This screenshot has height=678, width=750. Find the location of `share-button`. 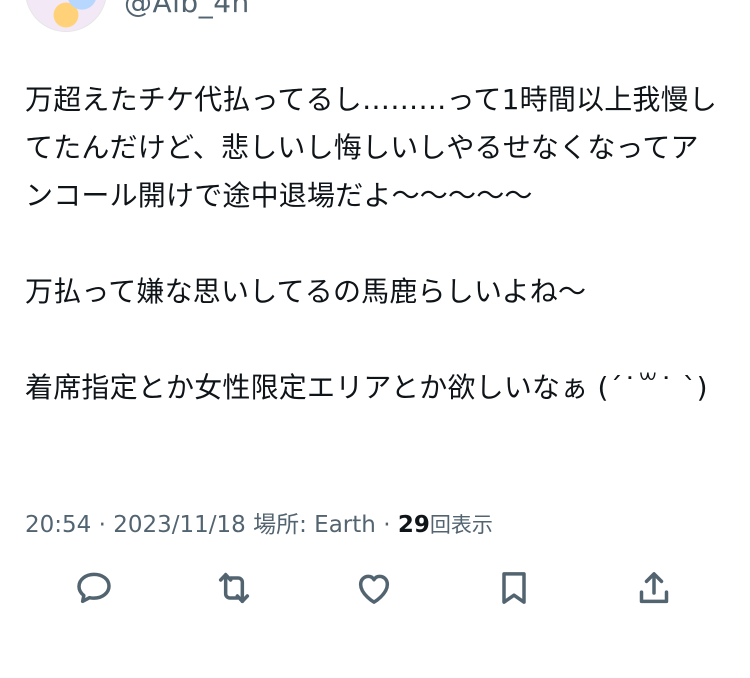

share-button is located at coordinates (654, 588).